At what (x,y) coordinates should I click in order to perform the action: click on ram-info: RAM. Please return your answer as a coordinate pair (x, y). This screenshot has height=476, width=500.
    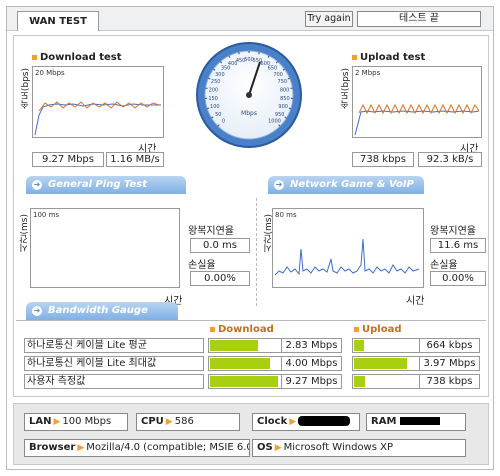
    Looking at the image, I should click on (416, 422).